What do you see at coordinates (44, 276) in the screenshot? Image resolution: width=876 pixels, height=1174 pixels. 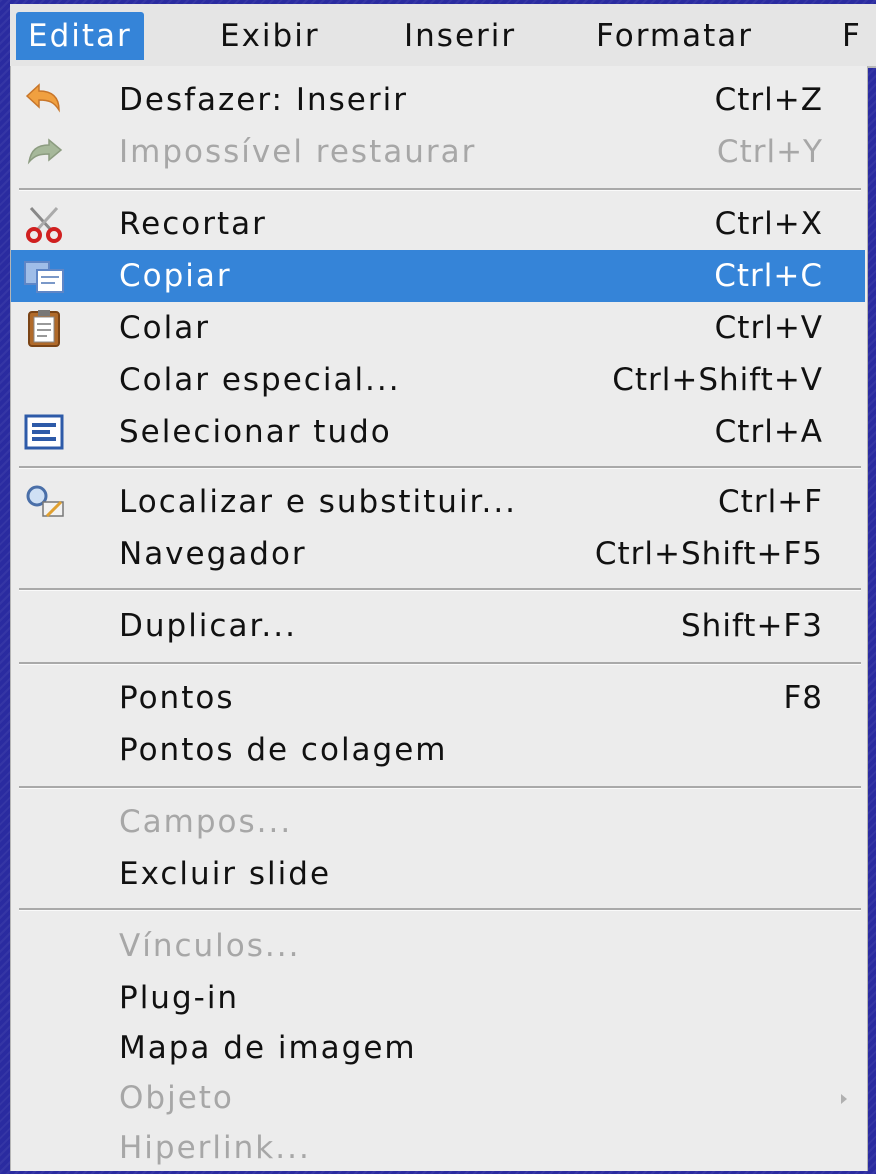 I see `copy-icon` at bounding box center [44, 276].